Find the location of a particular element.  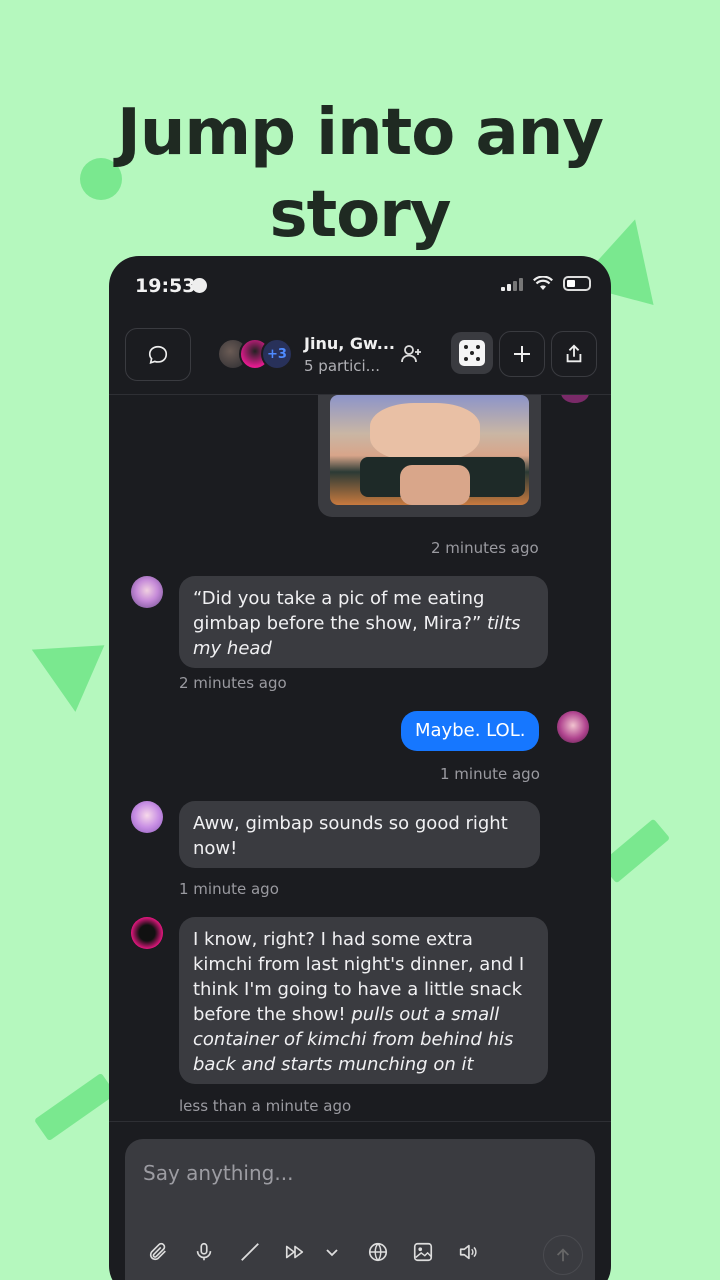

send-arrow-icon is located at coordinates (563, 1255).